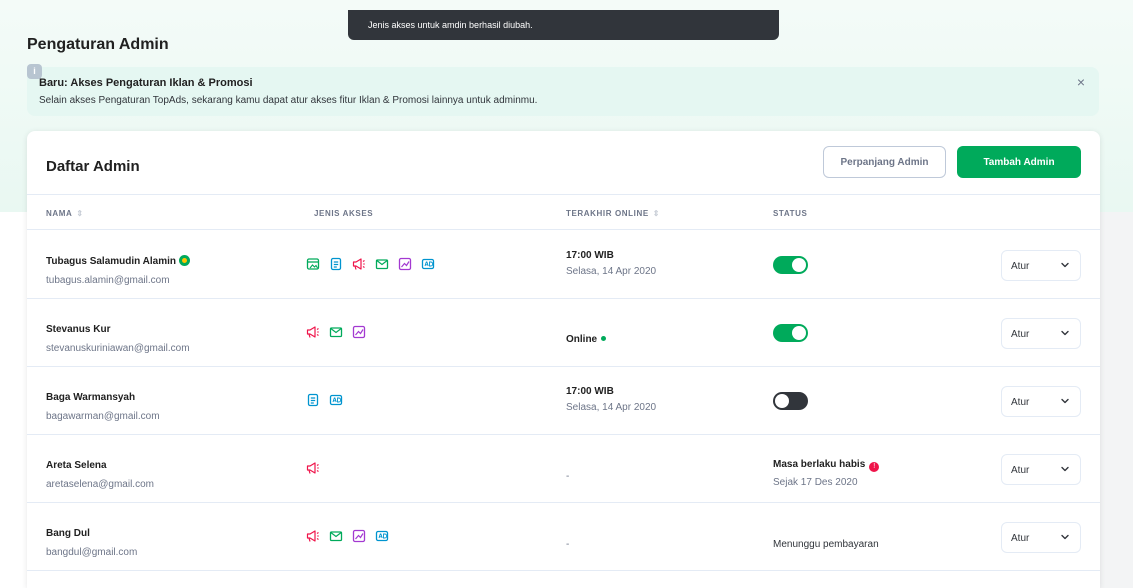 The width and height of the screenshot is (1133, 588). What do you see at coordinates (93, 166) in the screenshot?
I see `card-title: Daftar Admin` at bounding box center [93, 166].